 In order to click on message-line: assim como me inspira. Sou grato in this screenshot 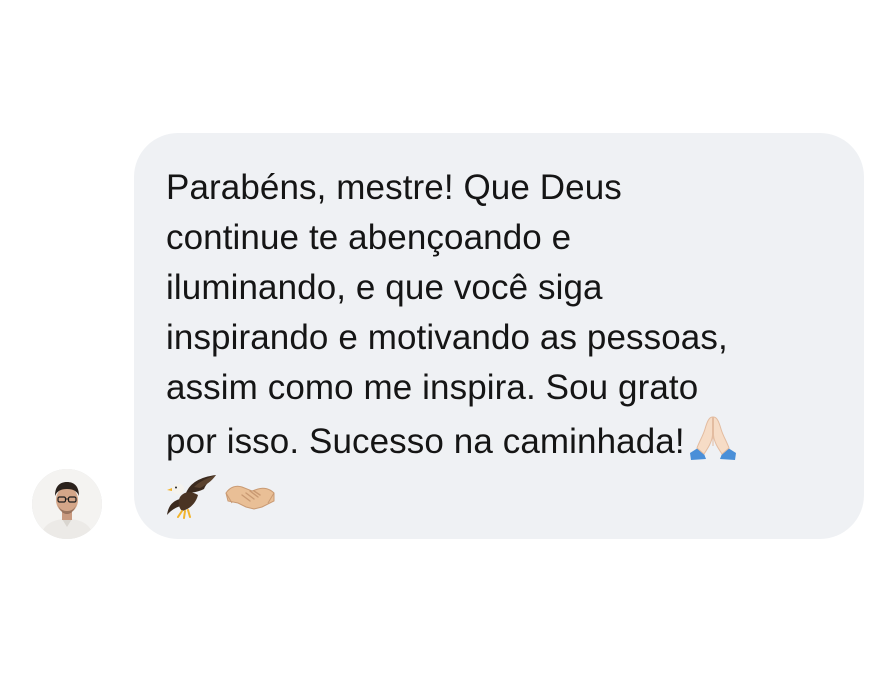, I will do `click(432, 387)`.